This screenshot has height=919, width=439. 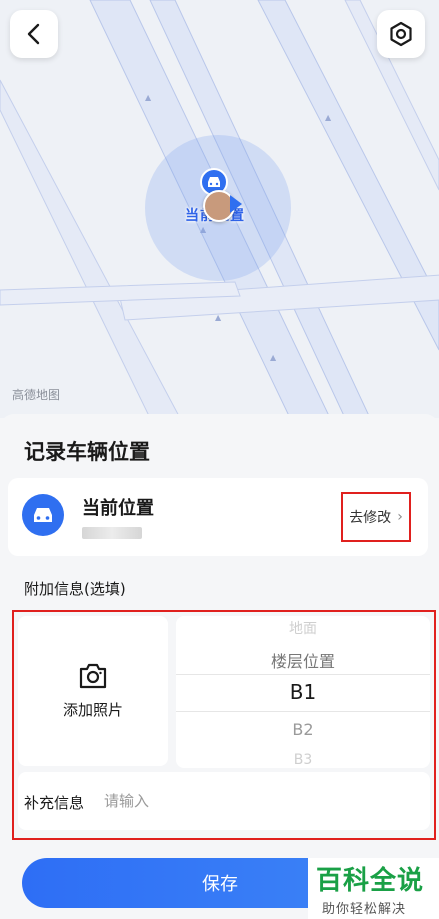 I want to click on gear-icon, so click(x=401, y=34).